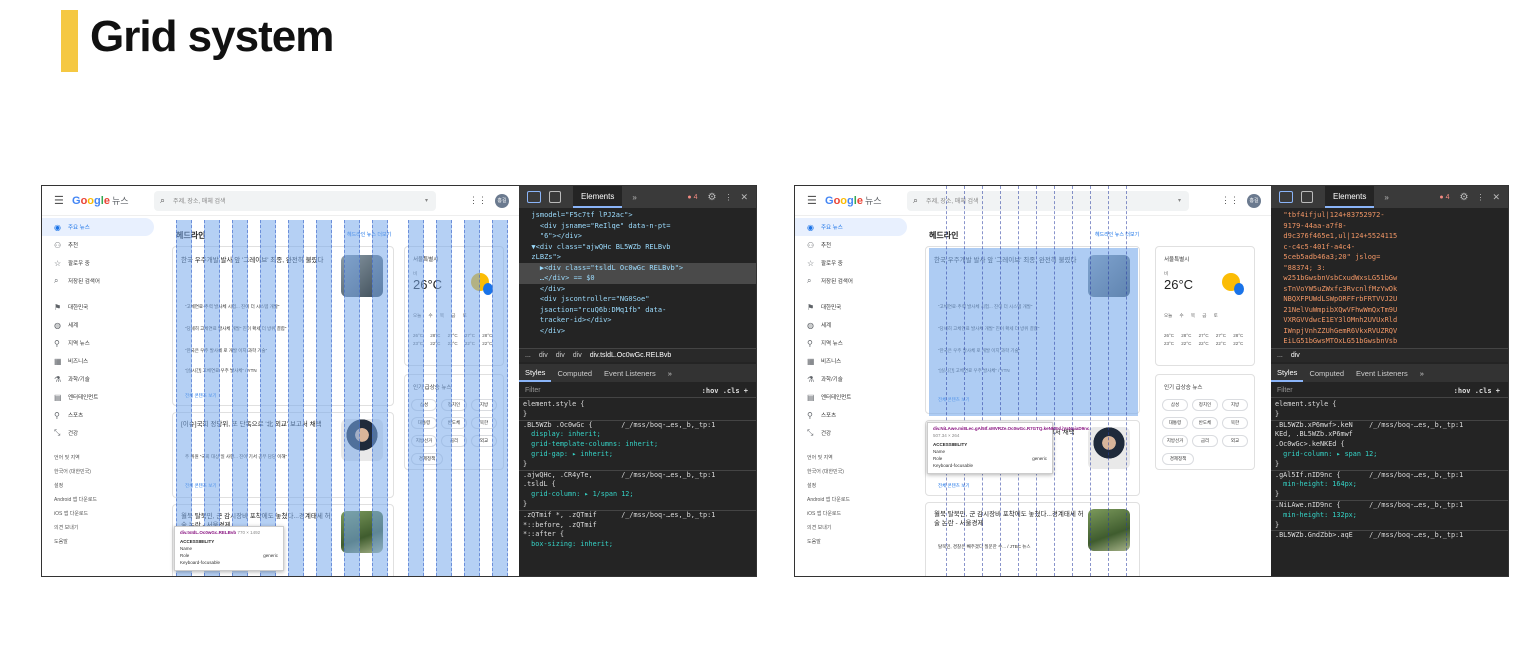  What do you see at coordinates (851, 227) in the screenshot?
I see `sidebar-item-top-stories: ◉ 주요 뉴스` at bounding box center [851, 227].